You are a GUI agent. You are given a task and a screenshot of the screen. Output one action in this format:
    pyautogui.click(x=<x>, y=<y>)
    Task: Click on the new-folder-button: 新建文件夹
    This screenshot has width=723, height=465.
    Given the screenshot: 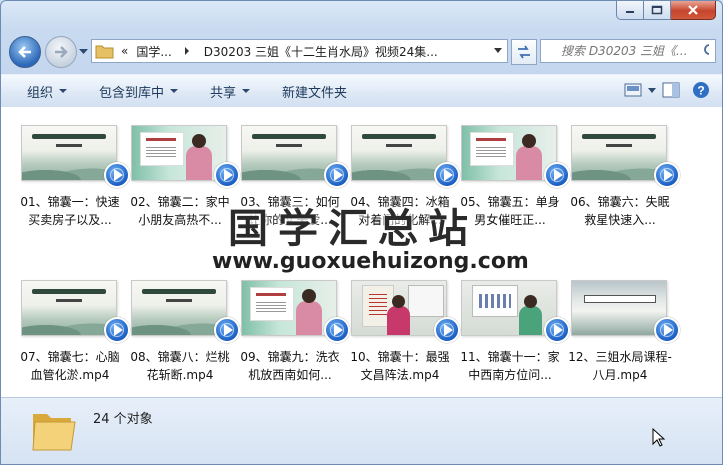 What is the action you would take?
    pyautogui.click(x=314, y=91)
    